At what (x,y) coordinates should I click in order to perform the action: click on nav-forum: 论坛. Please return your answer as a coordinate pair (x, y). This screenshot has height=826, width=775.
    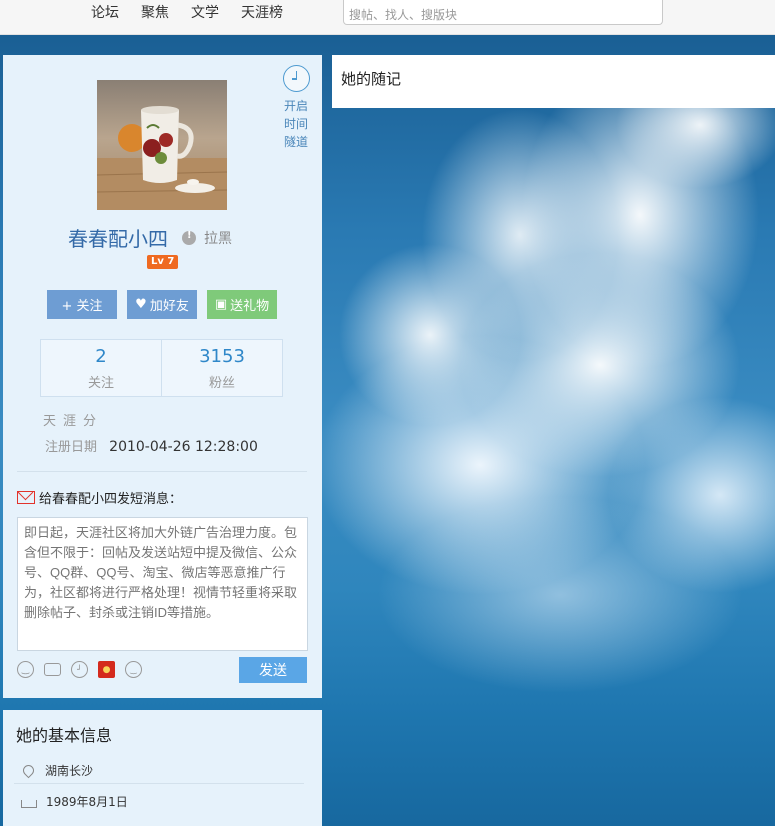
    Looking at the image, I should click on (105, 12).